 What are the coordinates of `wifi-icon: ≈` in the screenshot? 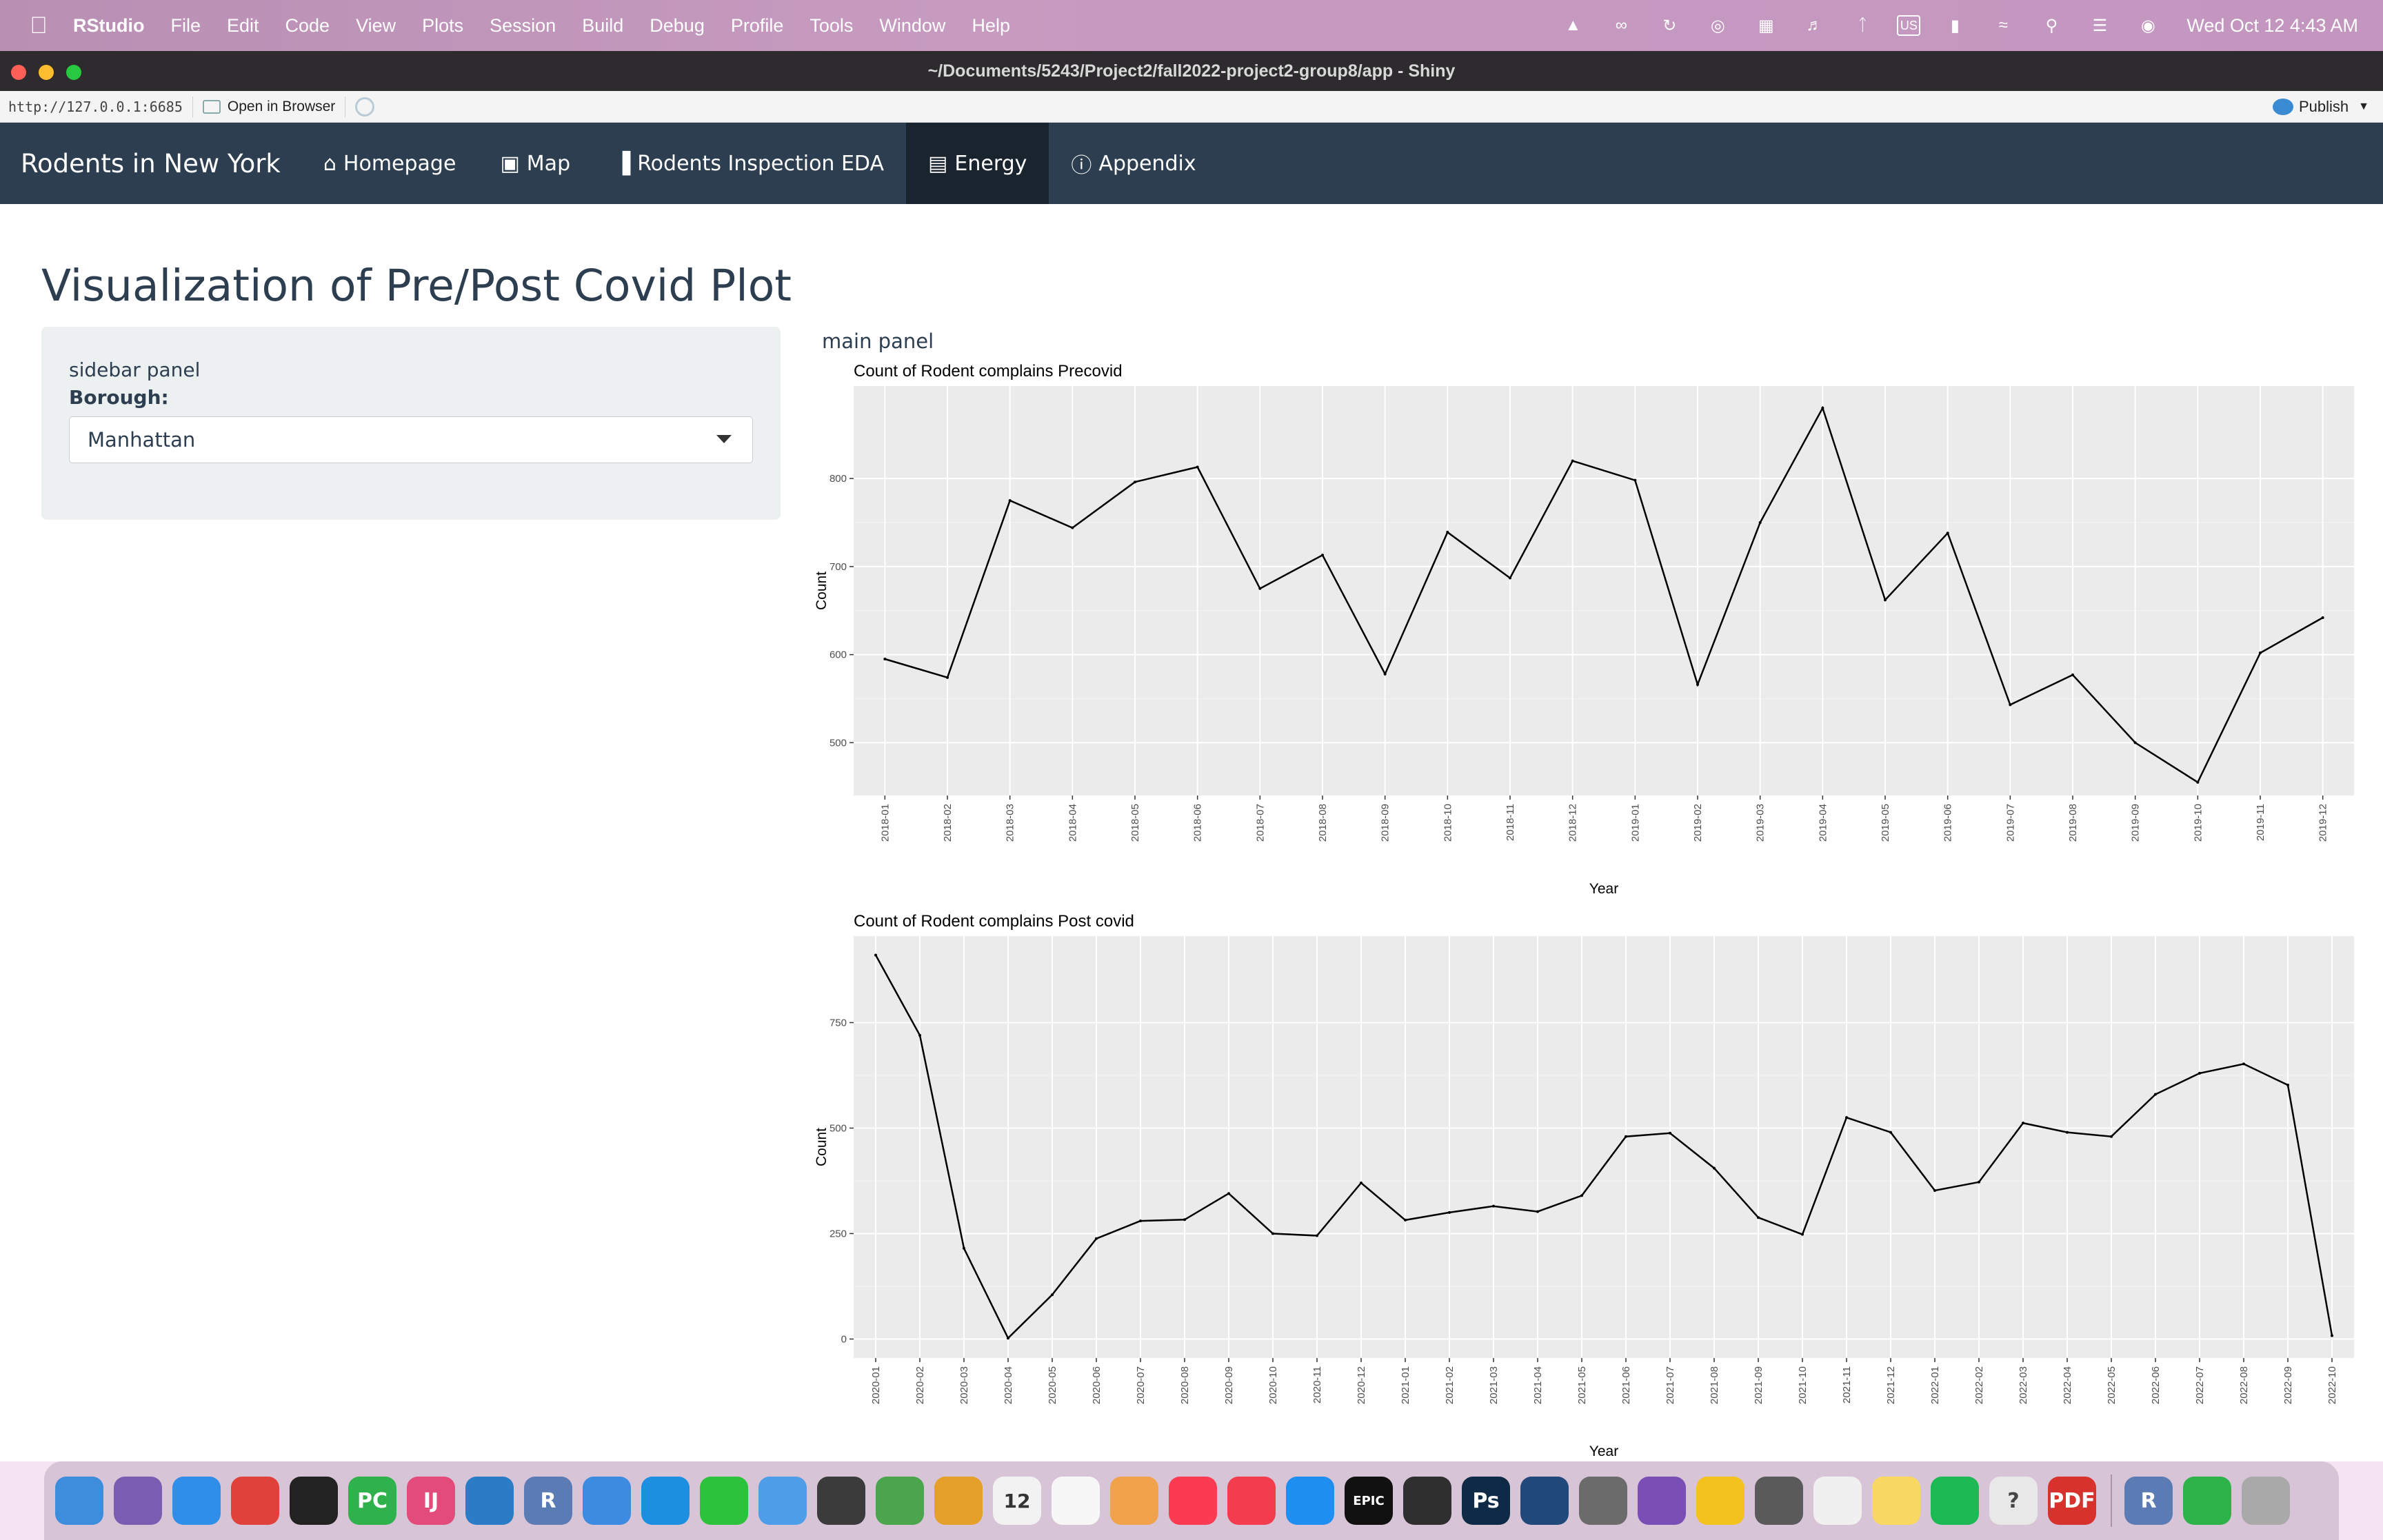 It's located at (2003, 26).